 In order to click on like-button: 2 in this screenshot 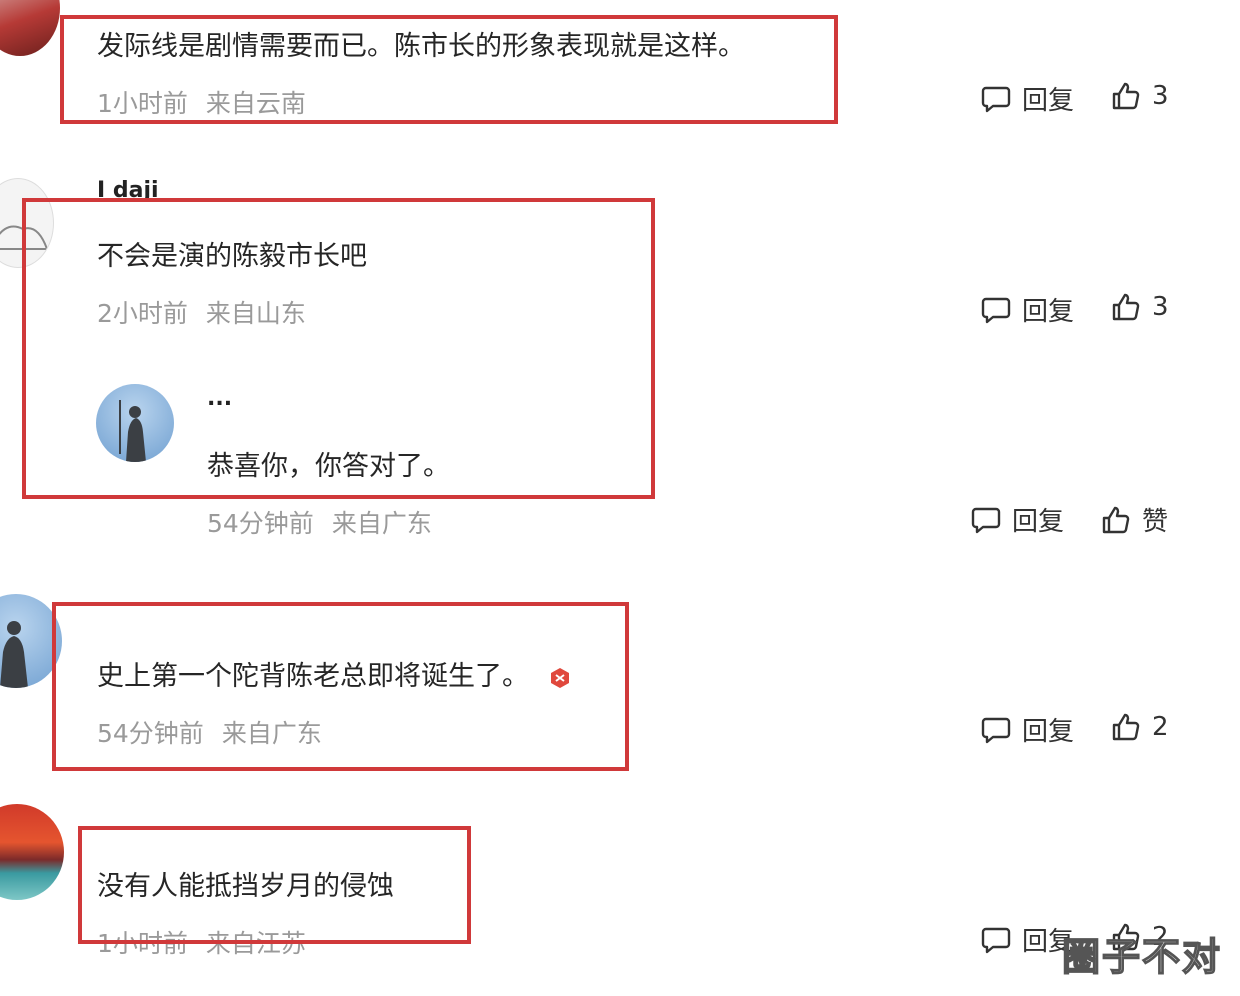, I will do `click(1139, 727)`.